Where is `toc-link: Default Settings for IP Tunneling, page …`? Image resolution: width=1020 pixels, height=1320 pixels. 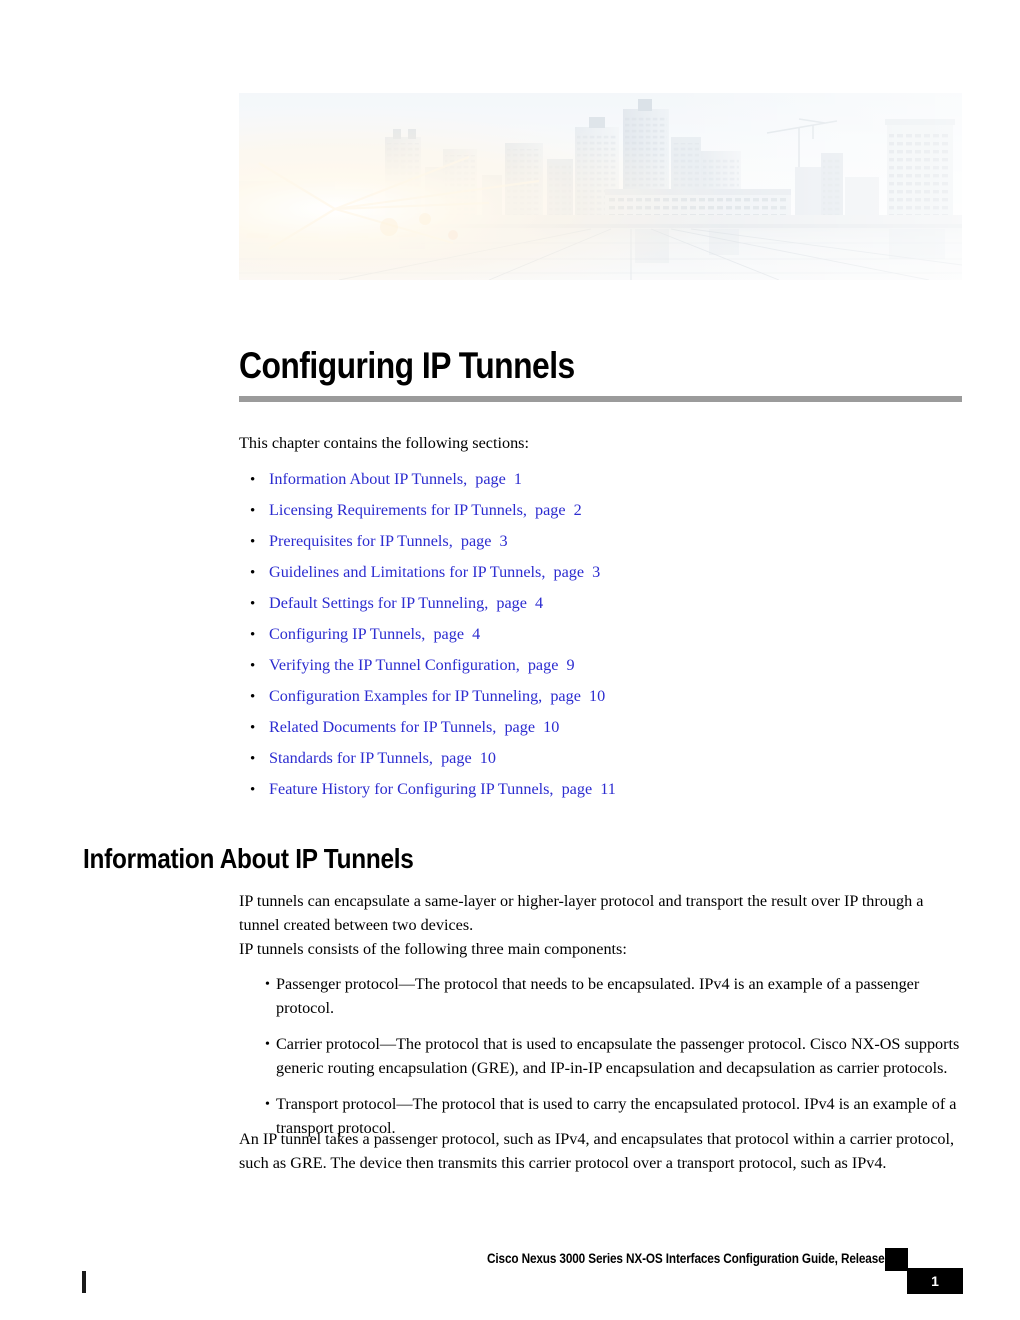
toc-link: Default Settings for IP Tunneling, page … is located at coordinates (406, 603).